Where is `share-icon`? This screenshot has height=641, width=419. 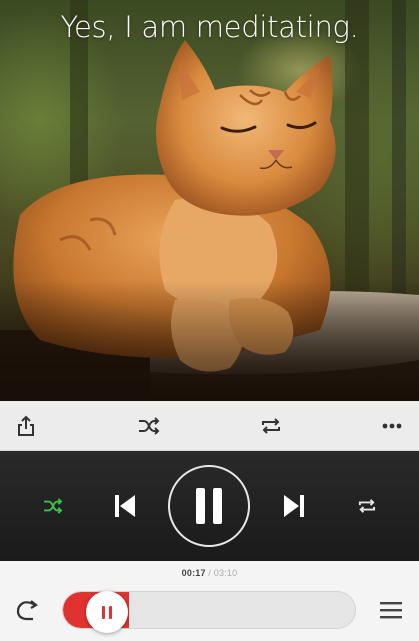 share-icon is located at coordinates (26, 425).